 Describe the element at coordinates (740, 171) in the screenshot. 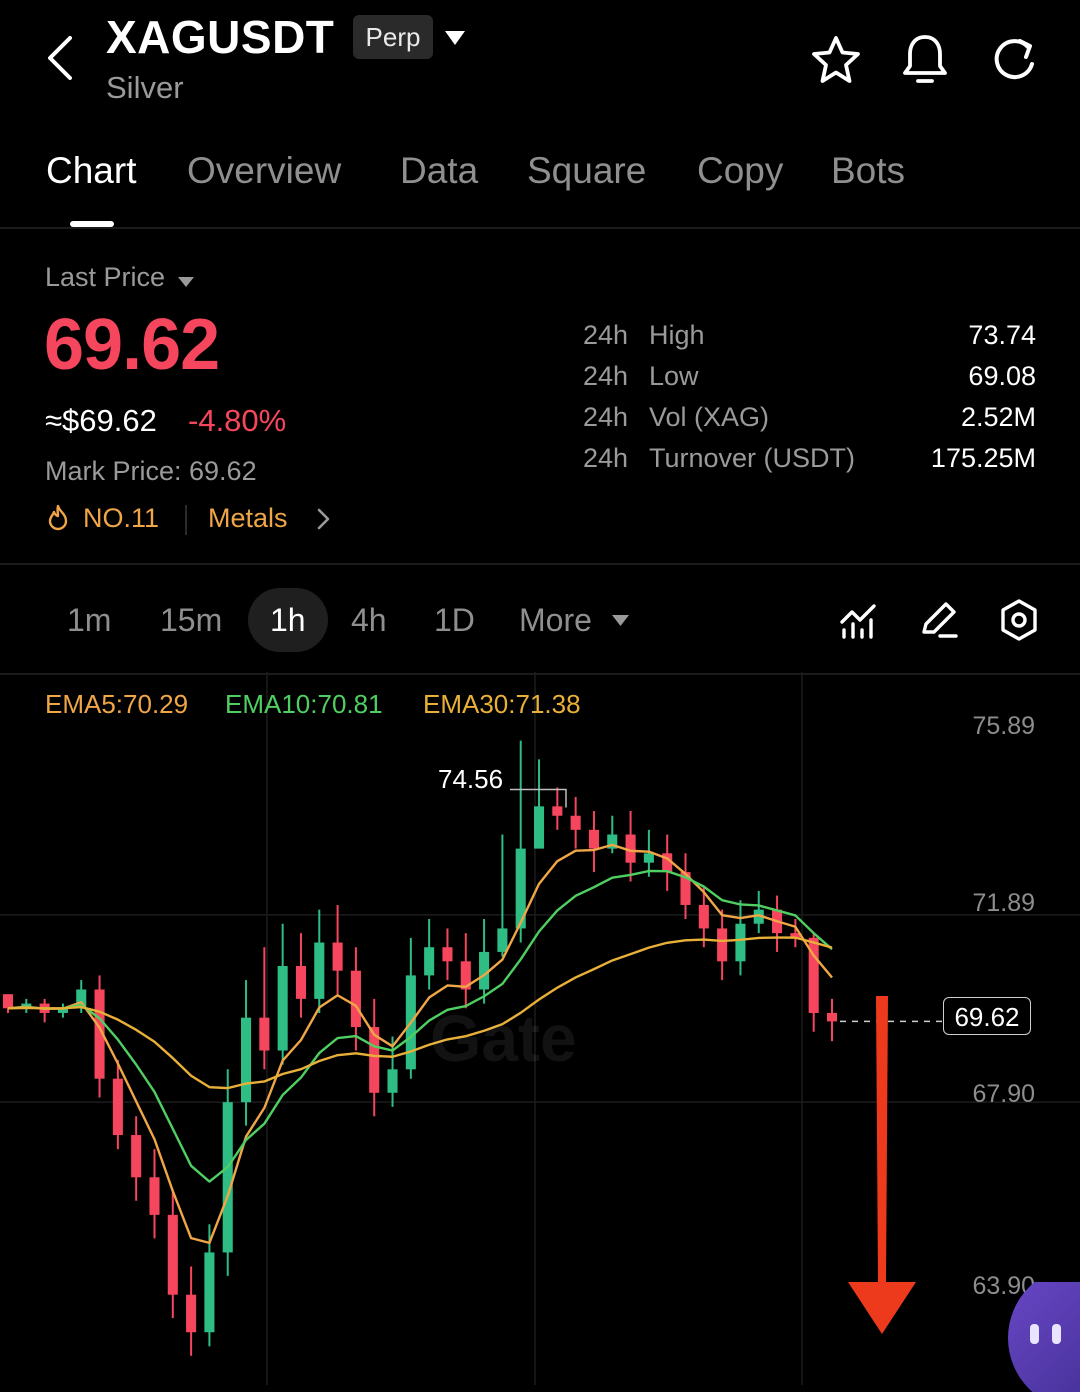

I see `tab-copy: Copy` at that location.